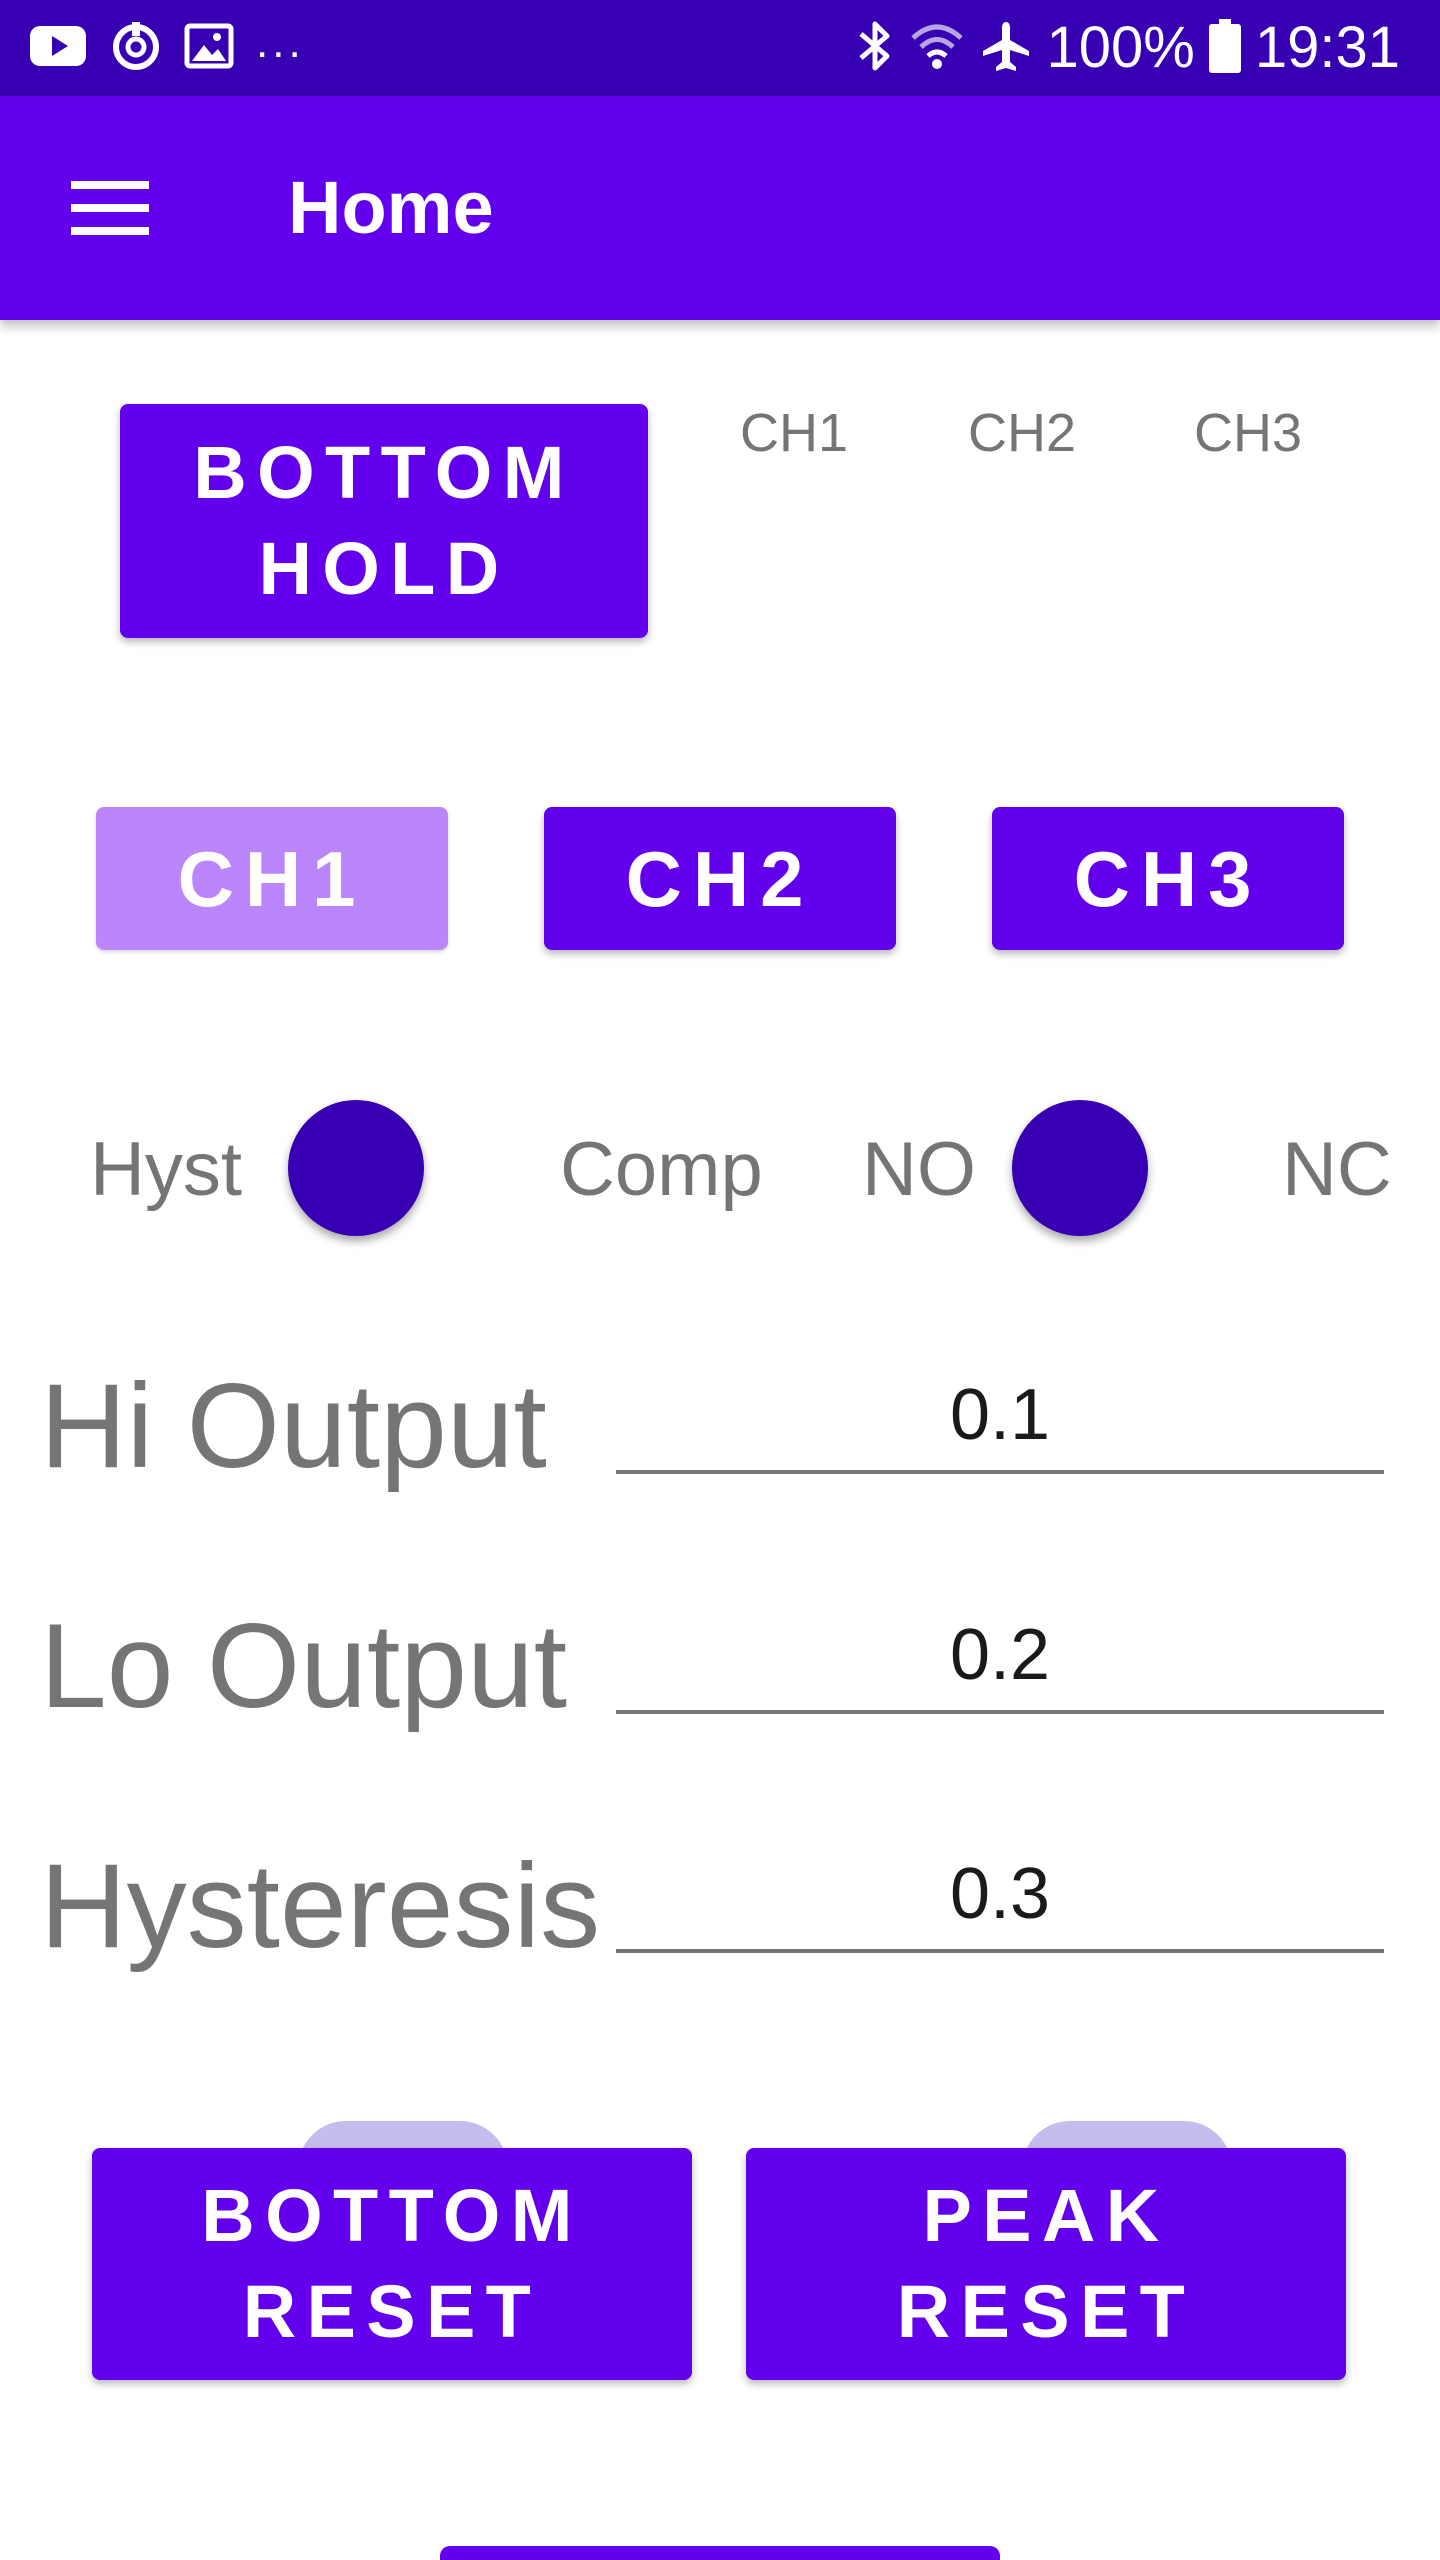 Image resolution: width=1440 pixels, height=2560 pixels. What do you see at coordinates (1022, 433) in the screenshot?
I see `ch2-label: CH2` at bounding box center [1022, 433].